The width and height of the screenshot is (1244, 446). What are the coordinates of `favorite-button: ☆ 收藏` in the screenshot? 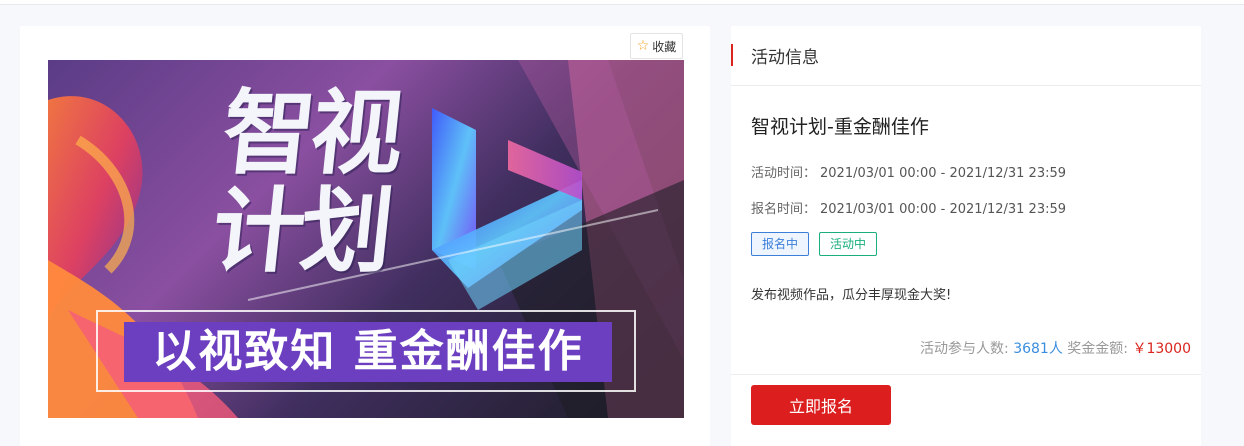 It's located at (656, 46).